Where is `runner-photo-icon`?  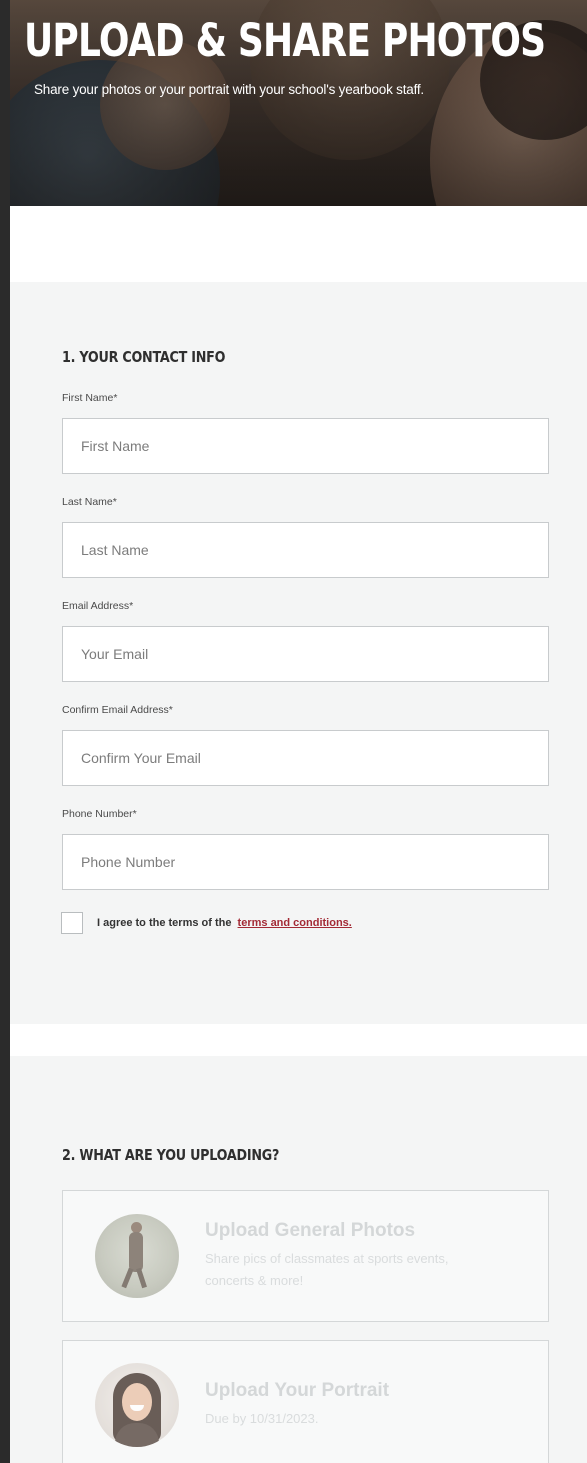 runner-photo-icon is located at coordinates (137, 1256).